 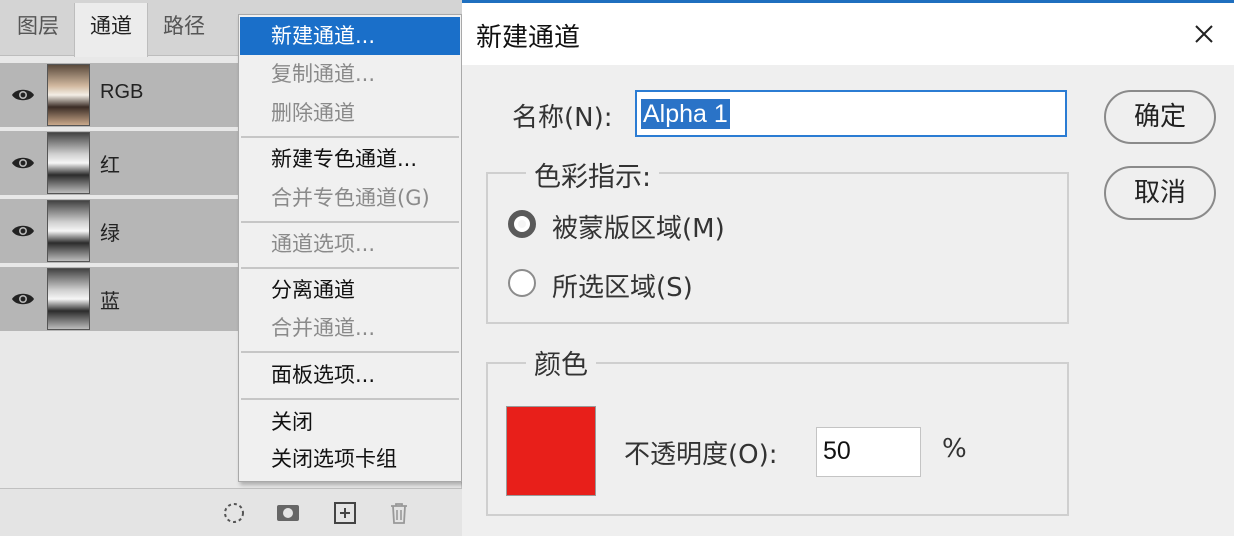 What do you see at coordinates (1204, 34) in the screenshot?
I see `close-icon` at bounding box center [1204, 34].